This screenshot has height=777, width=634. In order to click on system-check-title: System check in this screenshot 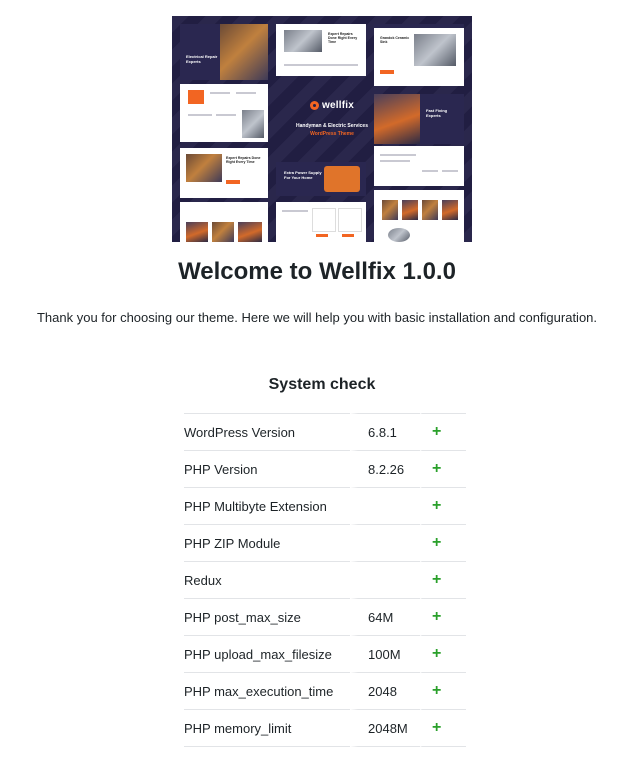, I will do `click(322, 384)`.